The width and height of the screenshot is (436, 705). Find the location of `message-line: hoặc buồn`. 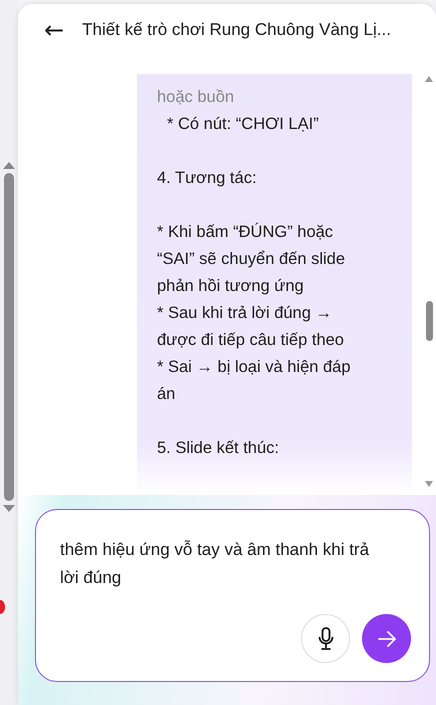

message-line: hoặc buồn is located at coordinates (196, 97).